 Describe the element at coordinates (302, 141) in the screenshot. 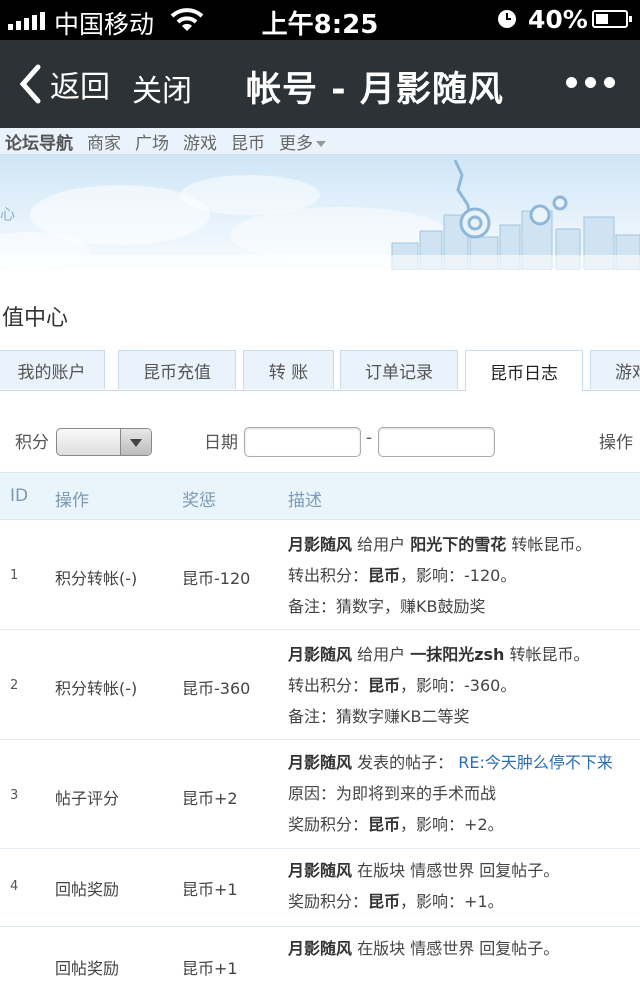

I see `forum-nav-item-more: 更多` at that location.